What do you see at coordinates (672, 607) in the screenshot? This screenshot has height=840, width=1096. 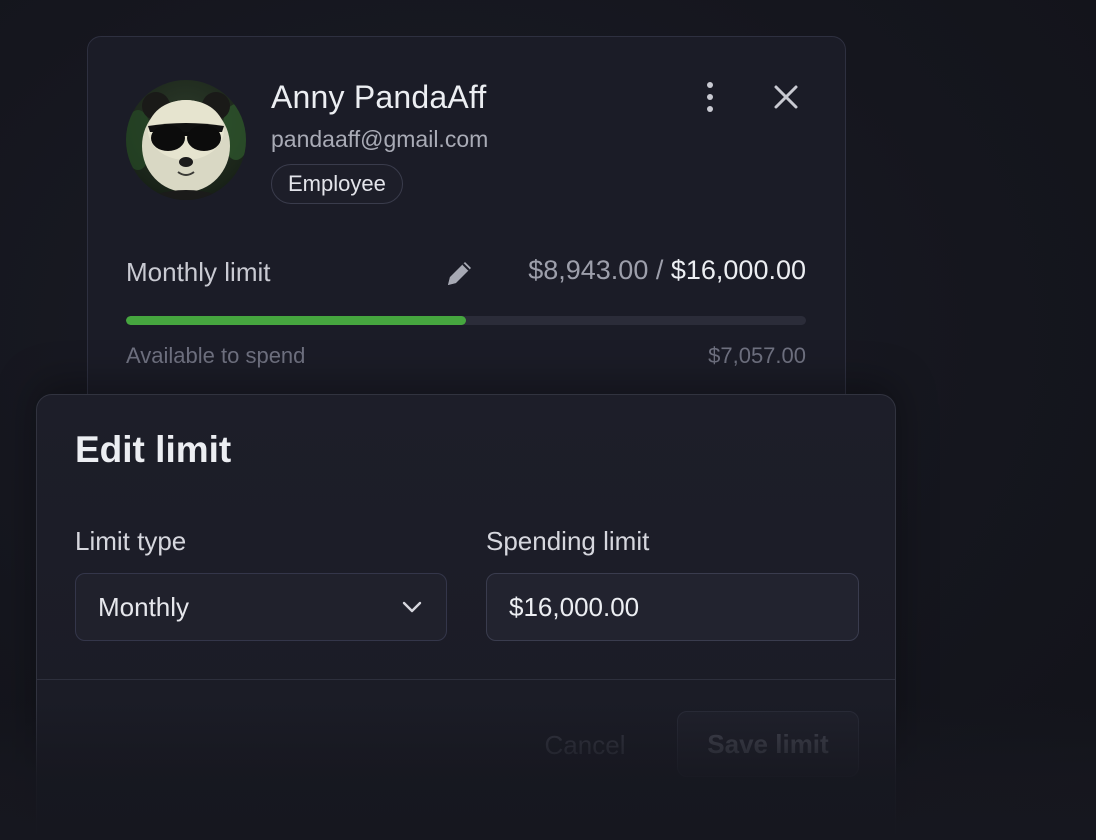 I see `spending-limit-input` at bounding box center [672, 607].